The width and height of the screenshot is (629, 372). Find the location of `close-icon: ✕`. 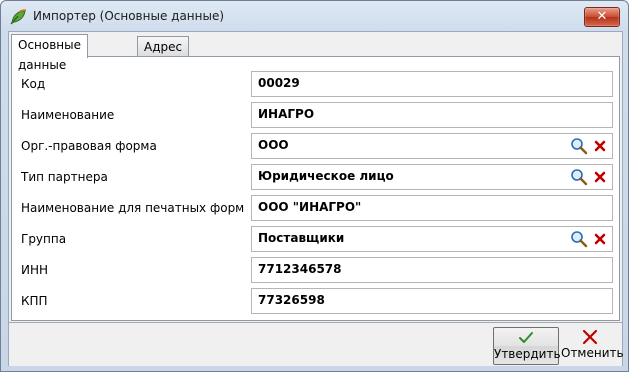

close-icon: ✕ is located at coordinates (602, 16).